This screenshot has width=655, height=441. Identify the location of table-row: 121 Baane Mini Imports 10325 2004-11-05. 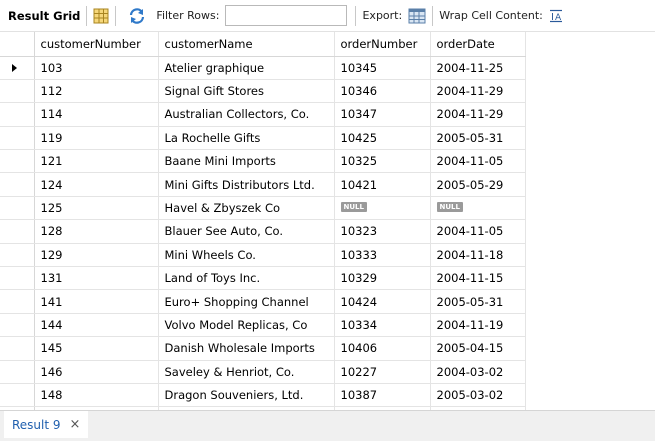
(263, 161).